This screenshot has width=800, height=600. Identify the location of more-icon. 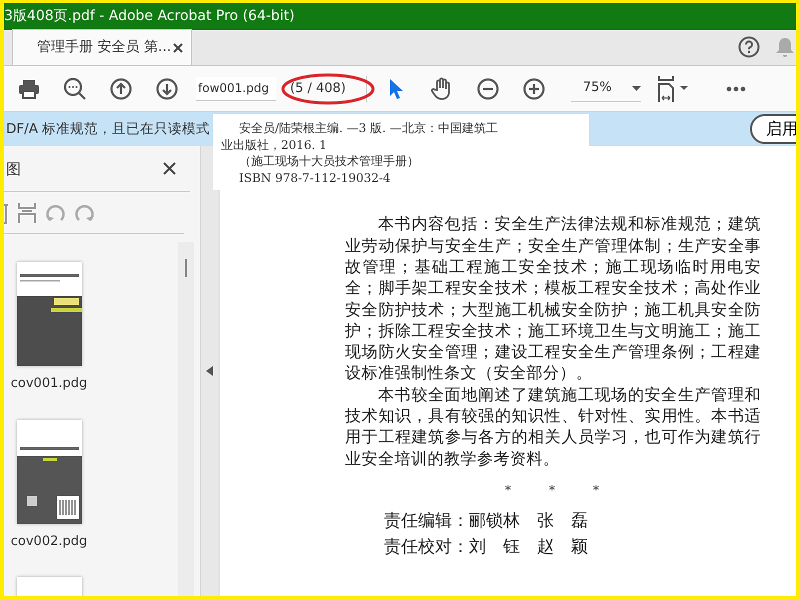
(736, 89).